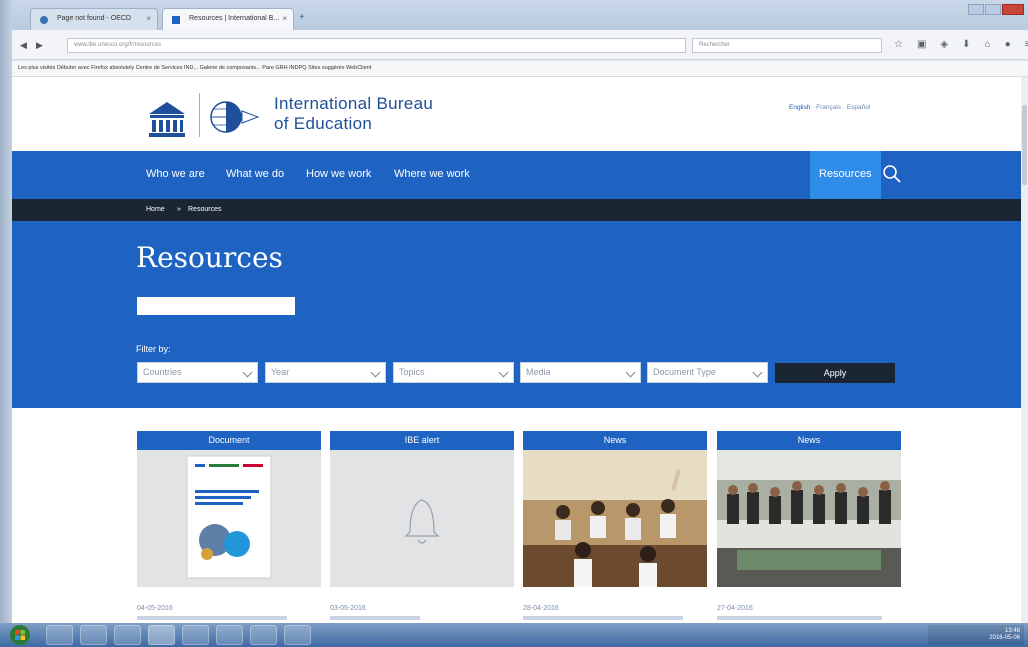 This screenshot has width=1028, height=647. I want to click on browser-search-input: Rechercher, so click(787, 45).